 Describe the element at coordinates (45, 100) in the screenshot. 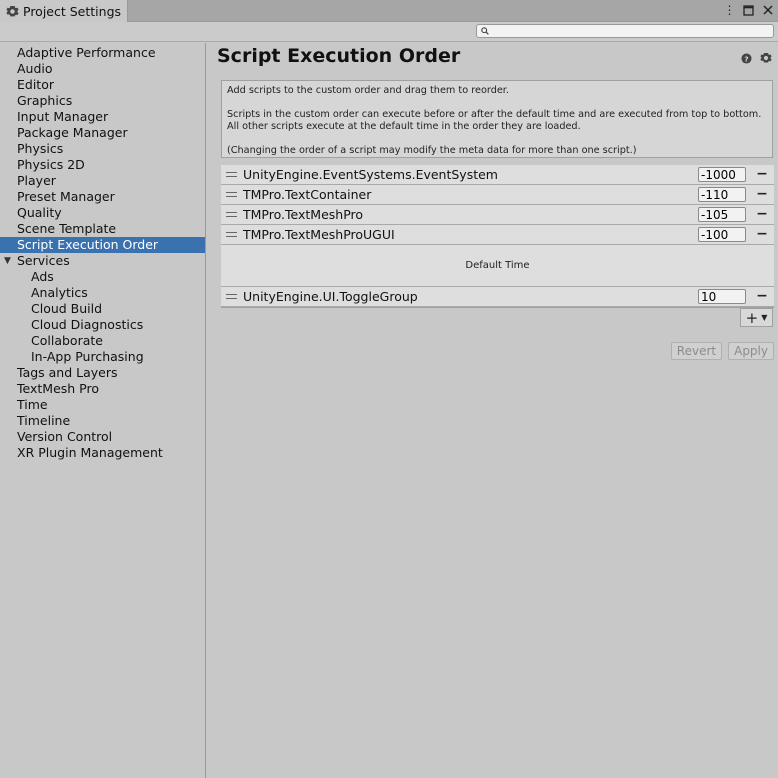

I see `sidebar-item-label: Graphics` at that location.